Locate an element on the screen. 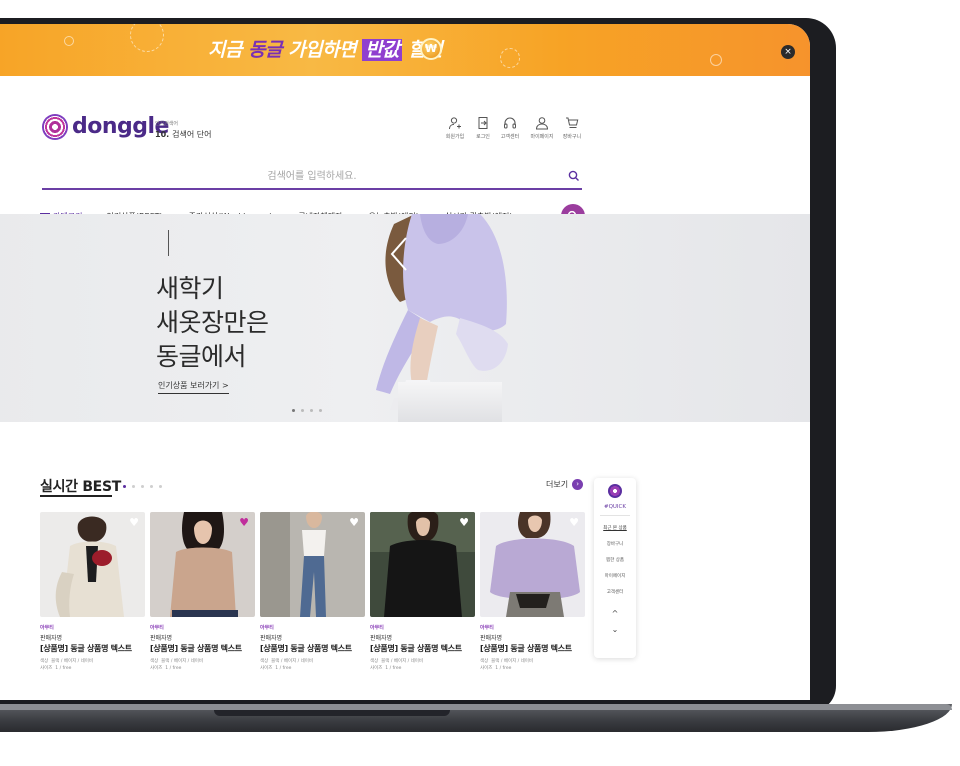 The image size is (960, 766). logo-mark-icon is located at coordinates (55, 127).